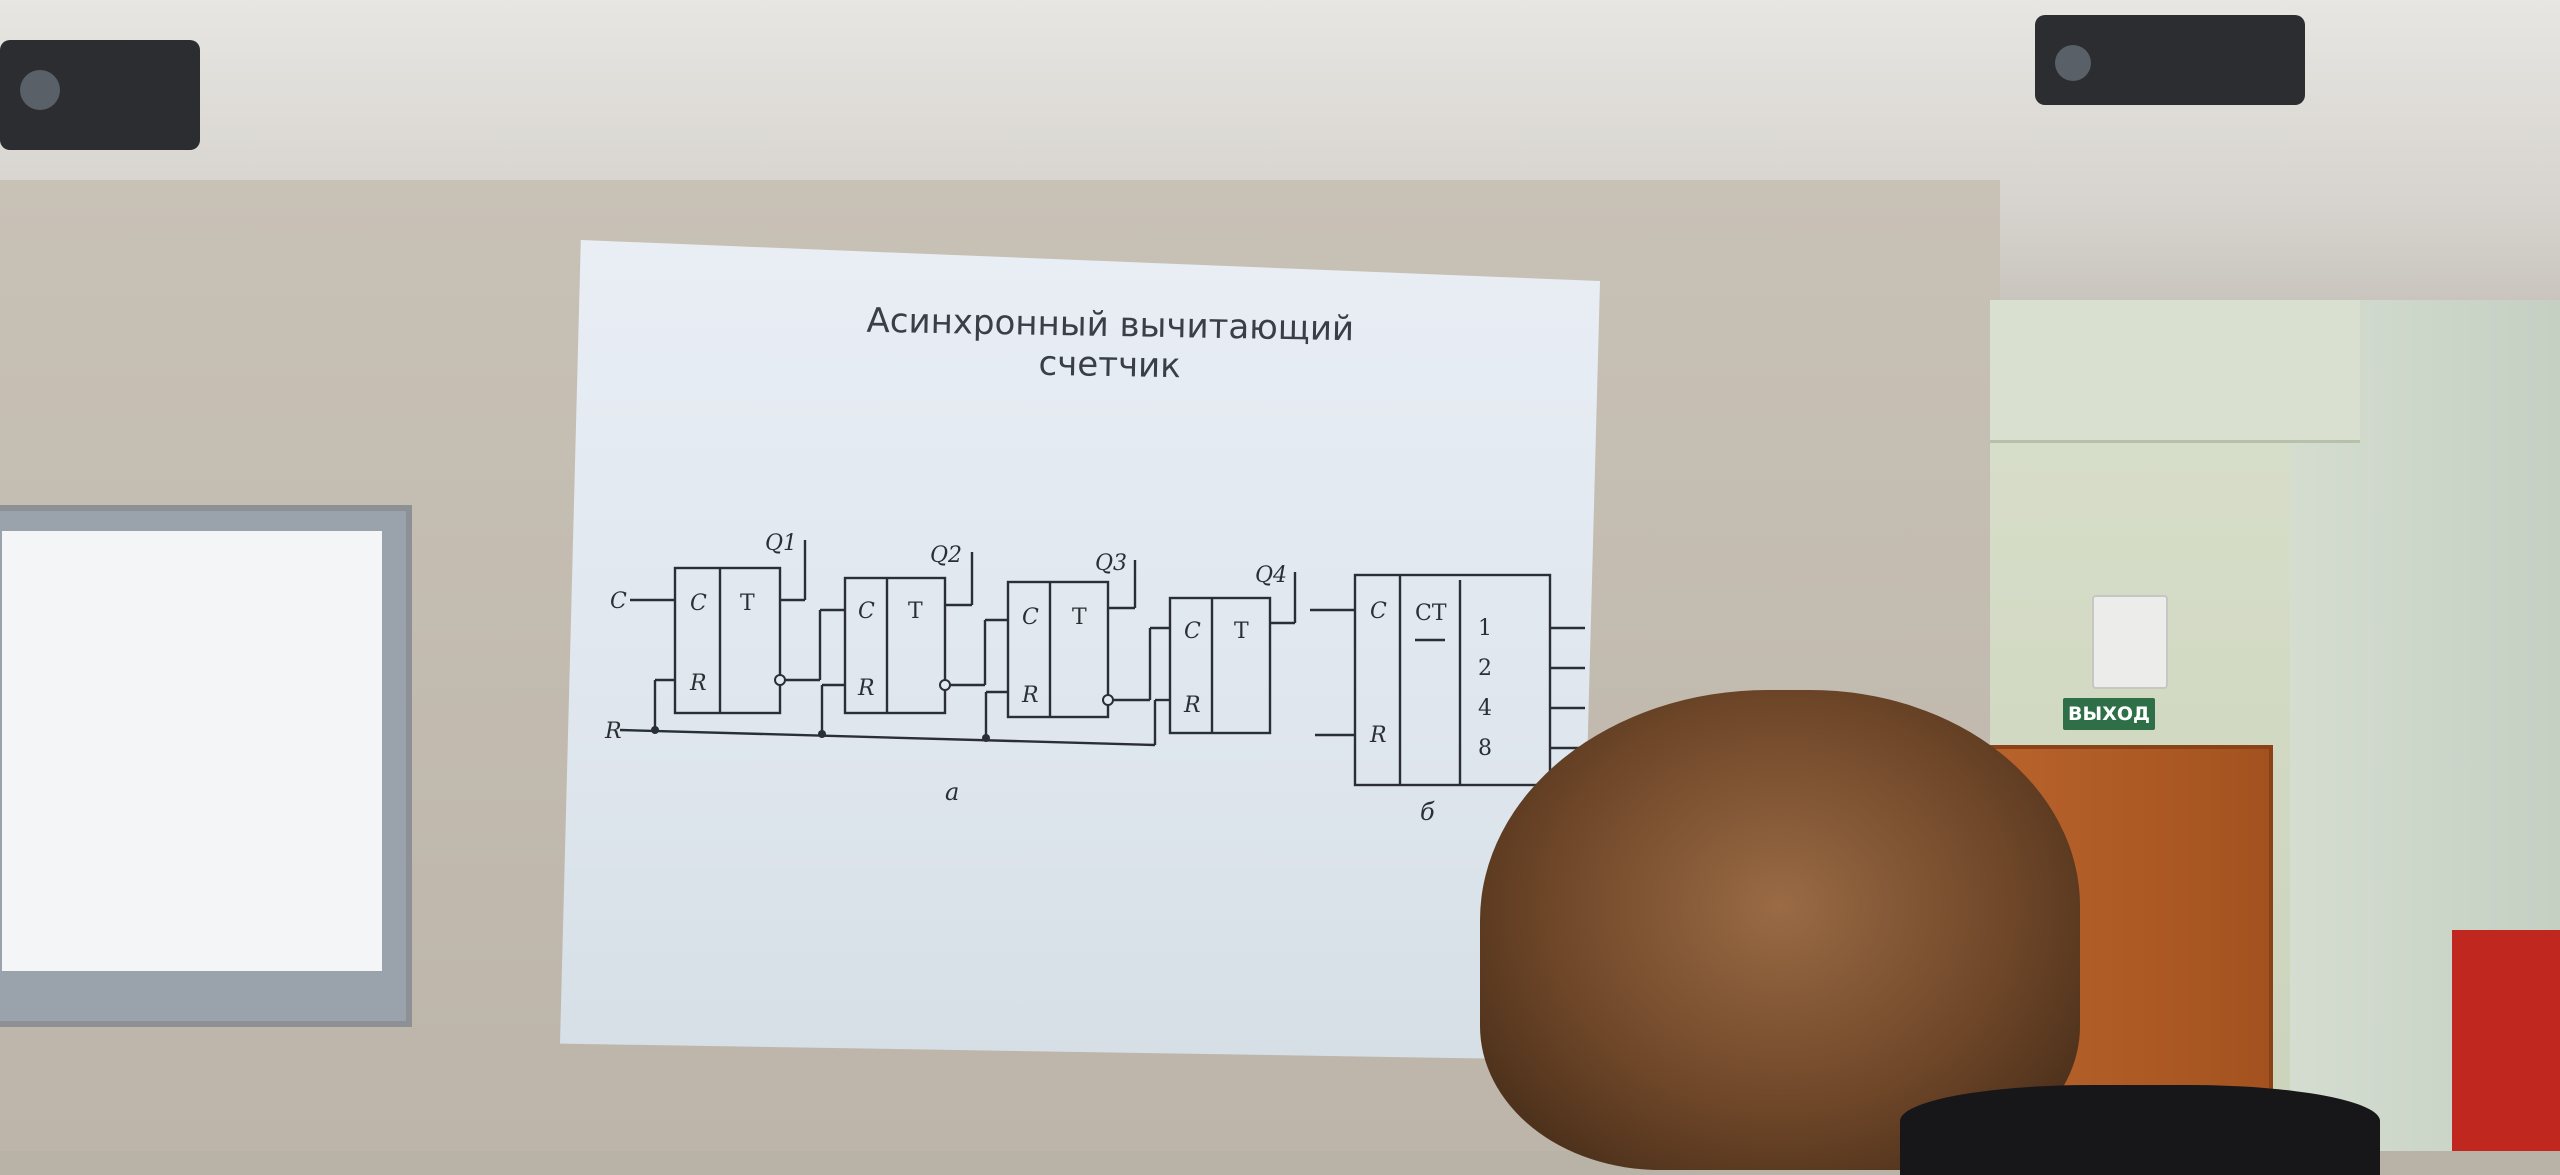 This screenshot has width=2560, height=1175. Describe the element at coordinates (747, 603) in the screenshot. I see `t1-t: T` at that location.